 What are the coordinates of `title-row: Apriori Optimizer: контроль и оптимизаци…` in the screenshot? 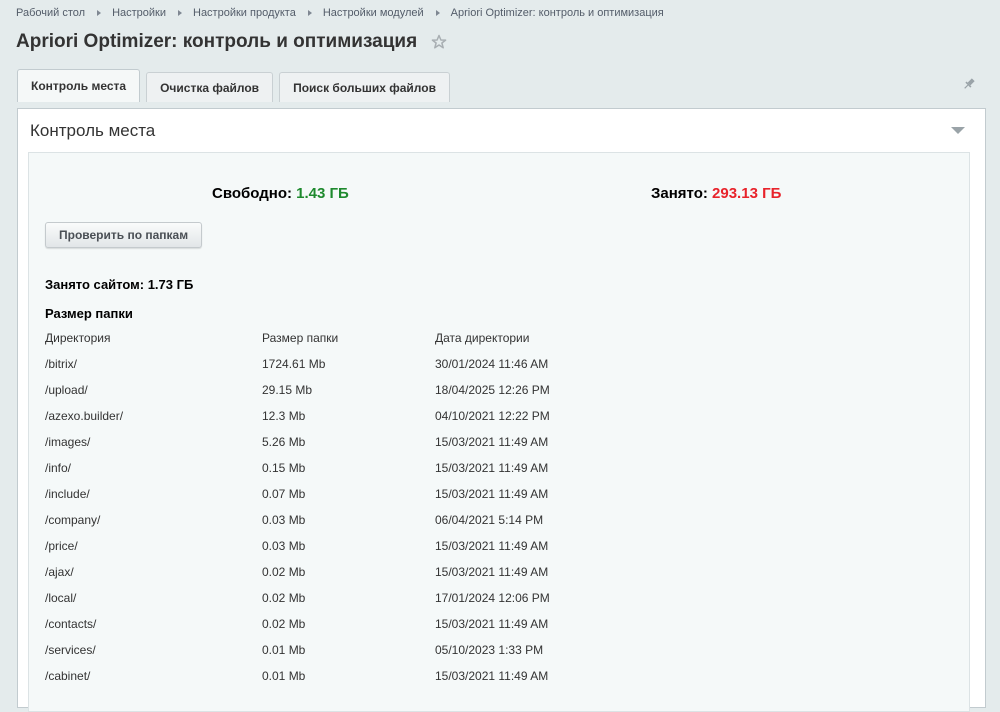 It's located at (231, 42).